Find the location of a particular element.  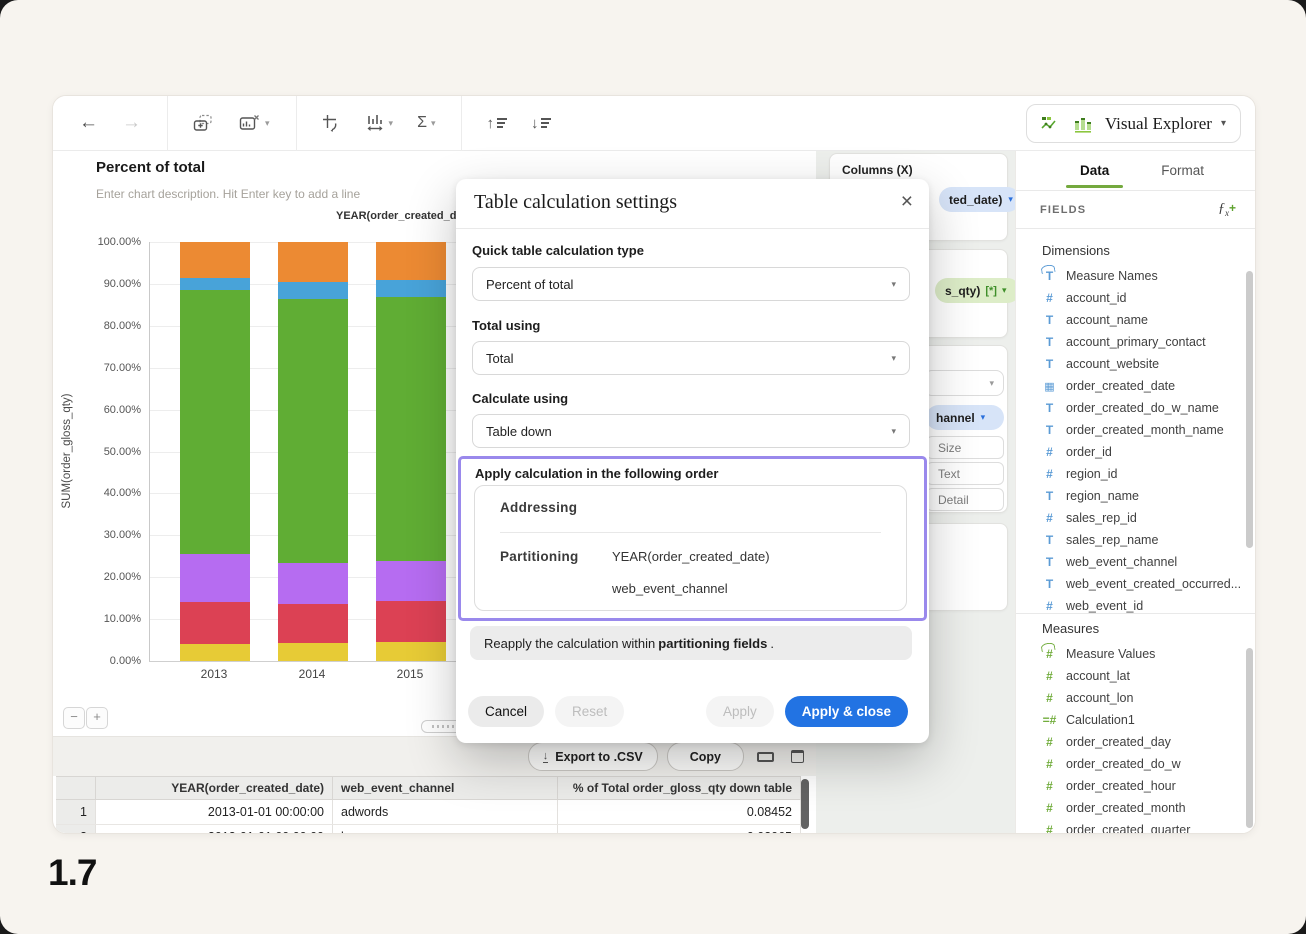

select-value: Table down is located at coordinates (519, 431).